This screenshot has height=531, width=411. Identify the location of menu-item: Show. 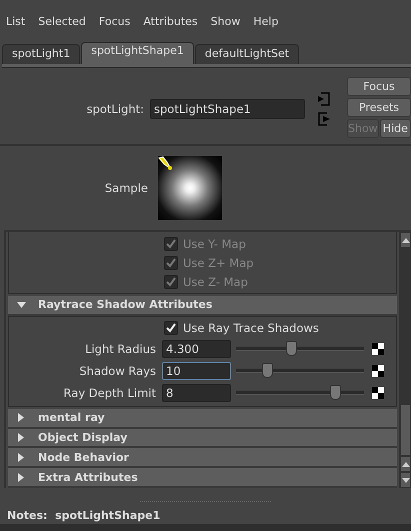
(226, 21).